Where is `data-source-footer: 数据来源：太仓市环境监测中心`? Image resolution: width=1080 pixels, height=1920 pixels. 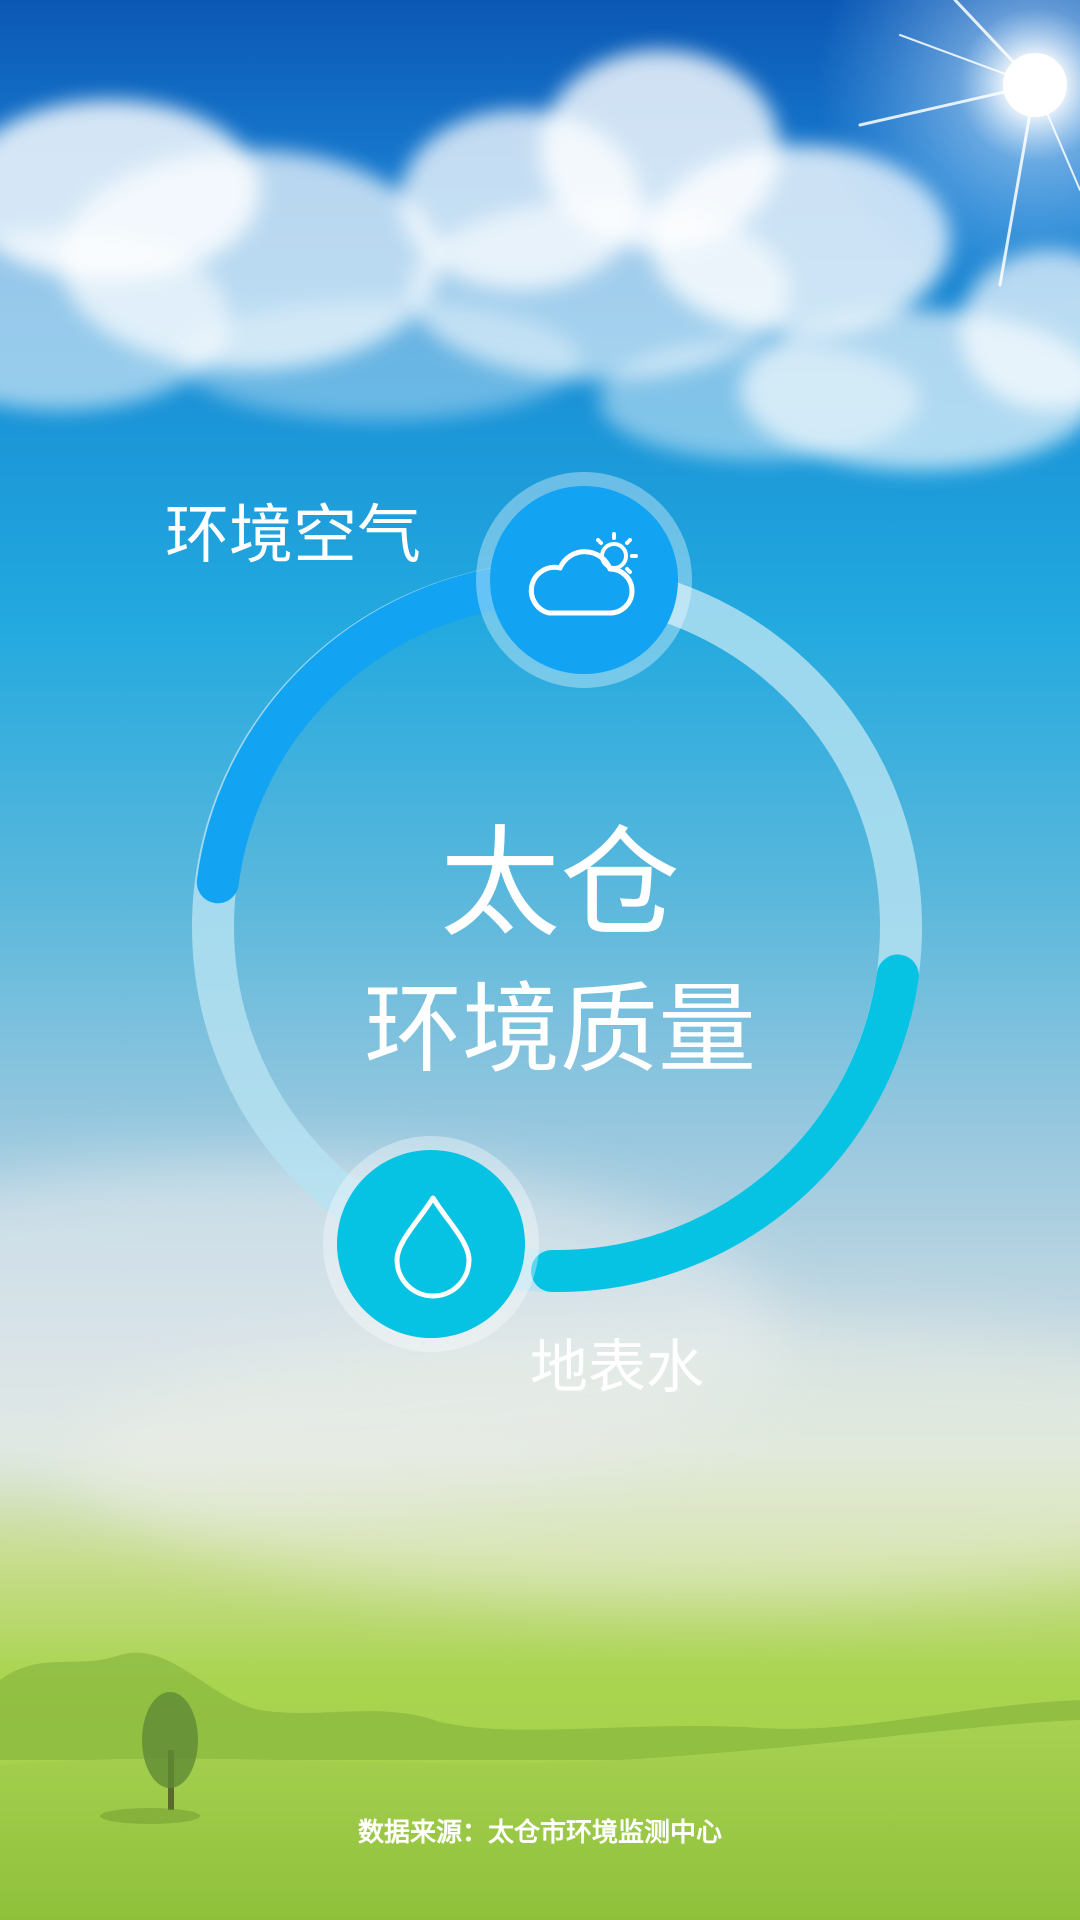 data-source-footer: 数据来源：太仓市环境监测中心 is located at coordinates (539, 1833).